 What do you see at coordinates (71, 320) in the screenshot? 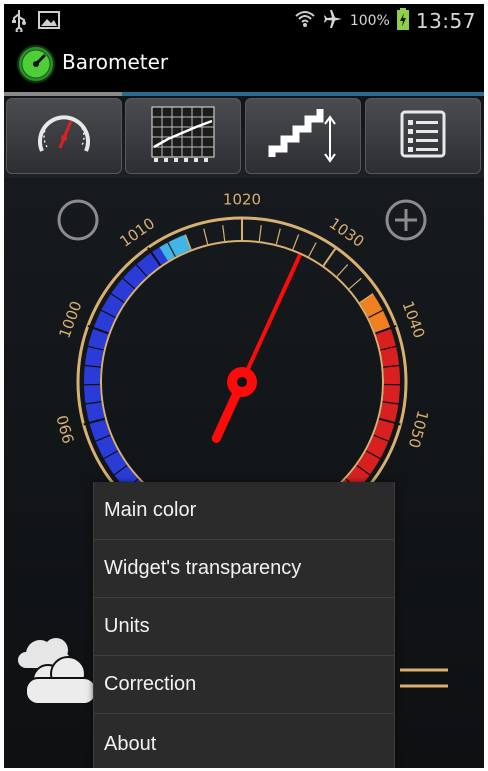
I see `gauge-tick-label: 1000` at bounding box center [71, 320].